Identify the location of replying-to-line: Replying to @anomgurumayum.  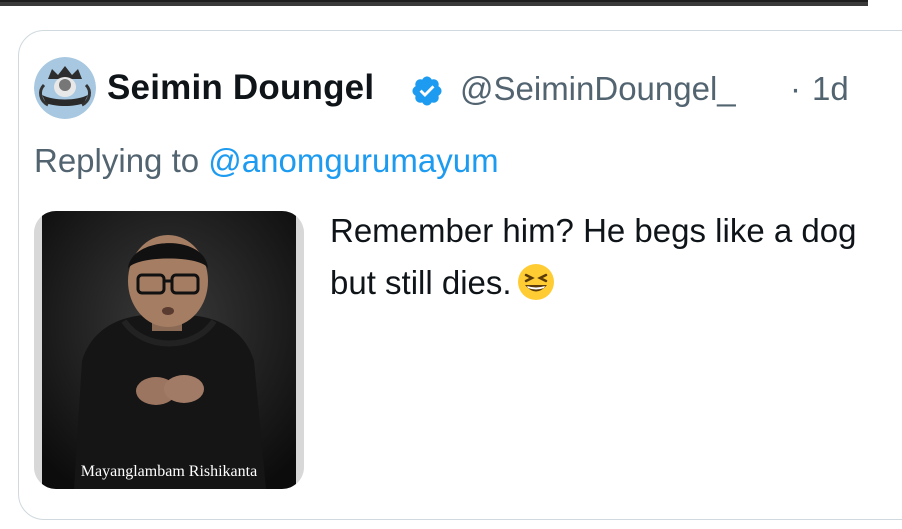
(266, 161).